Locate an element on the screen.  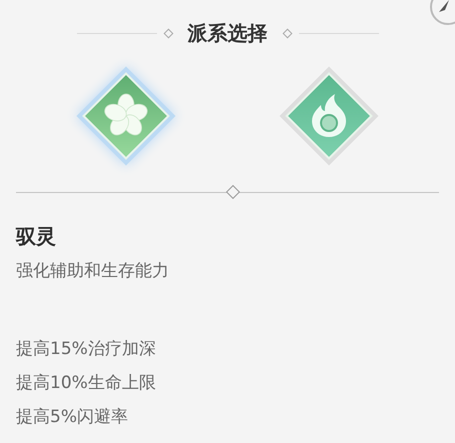
bonus-text: 提高5%闪避率 is located at coordinates (72, 417).